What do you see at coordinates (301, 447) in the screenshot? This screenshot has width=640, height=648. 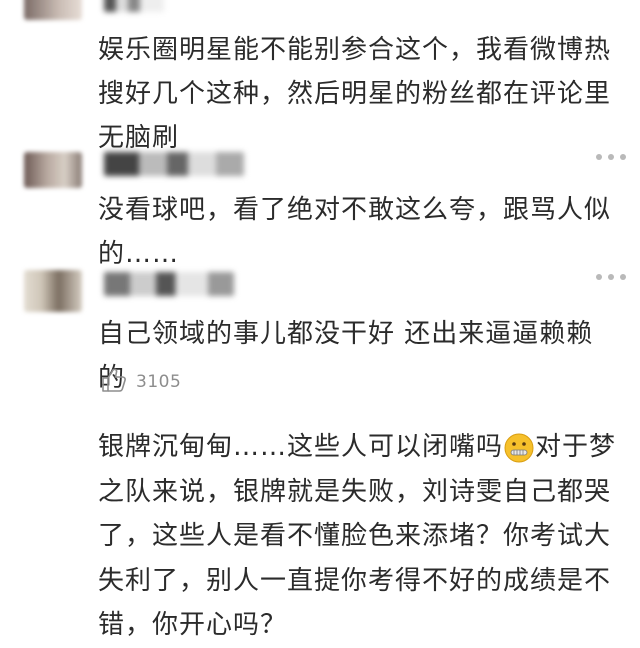 I see `post-text-part: 银牌沉甸甸……这些人可以闭嘴吗` at bounding box center [301, 447].